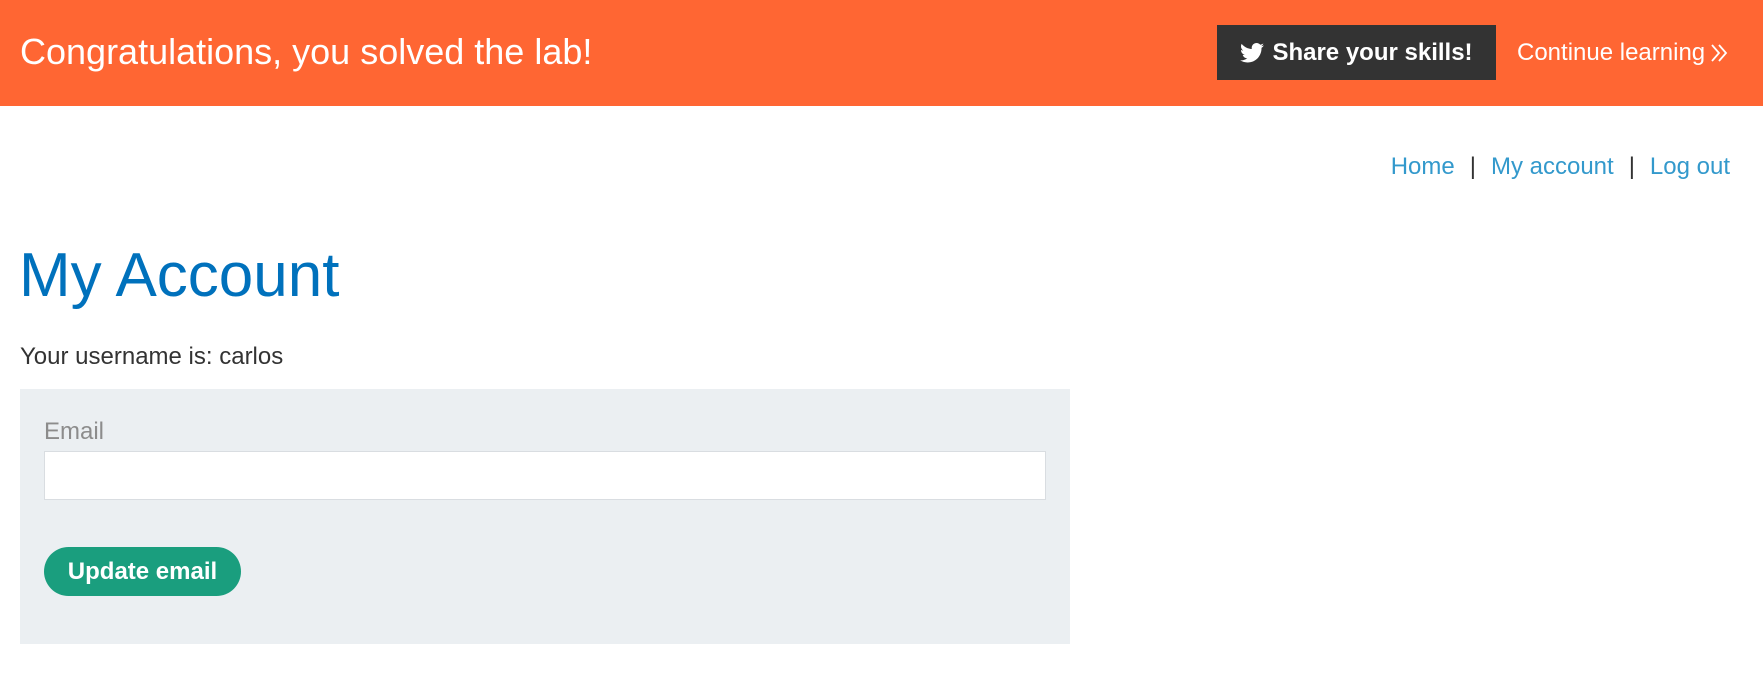  Describe the element at coordinates (1690, 167) in the screenshot. I see `nav-log-out-link: Log out` at that location.